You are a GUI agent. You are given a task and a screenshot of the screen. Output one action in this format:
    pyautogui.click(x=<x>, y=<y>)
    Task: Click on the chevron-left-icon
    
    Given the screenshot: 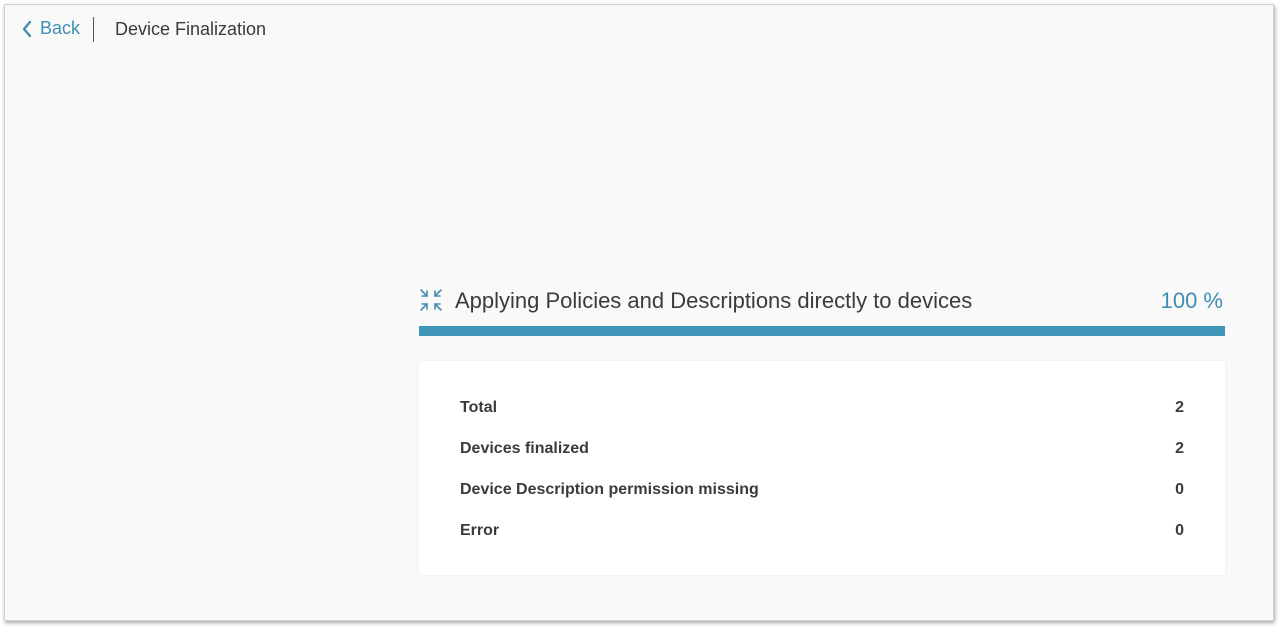 What is the action you would take?
    pyautogui.click(x=27, y=28)
    